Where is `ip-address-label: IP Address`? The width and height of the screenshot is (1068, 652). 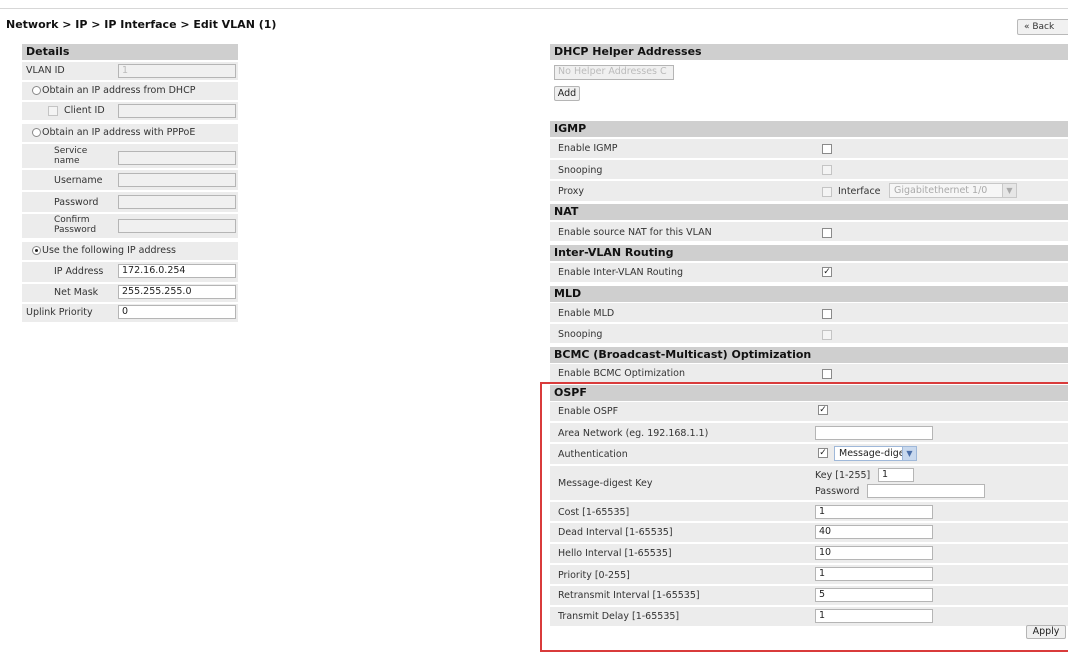 ip-address-label: IP Address is located at coordinates (79, 271).